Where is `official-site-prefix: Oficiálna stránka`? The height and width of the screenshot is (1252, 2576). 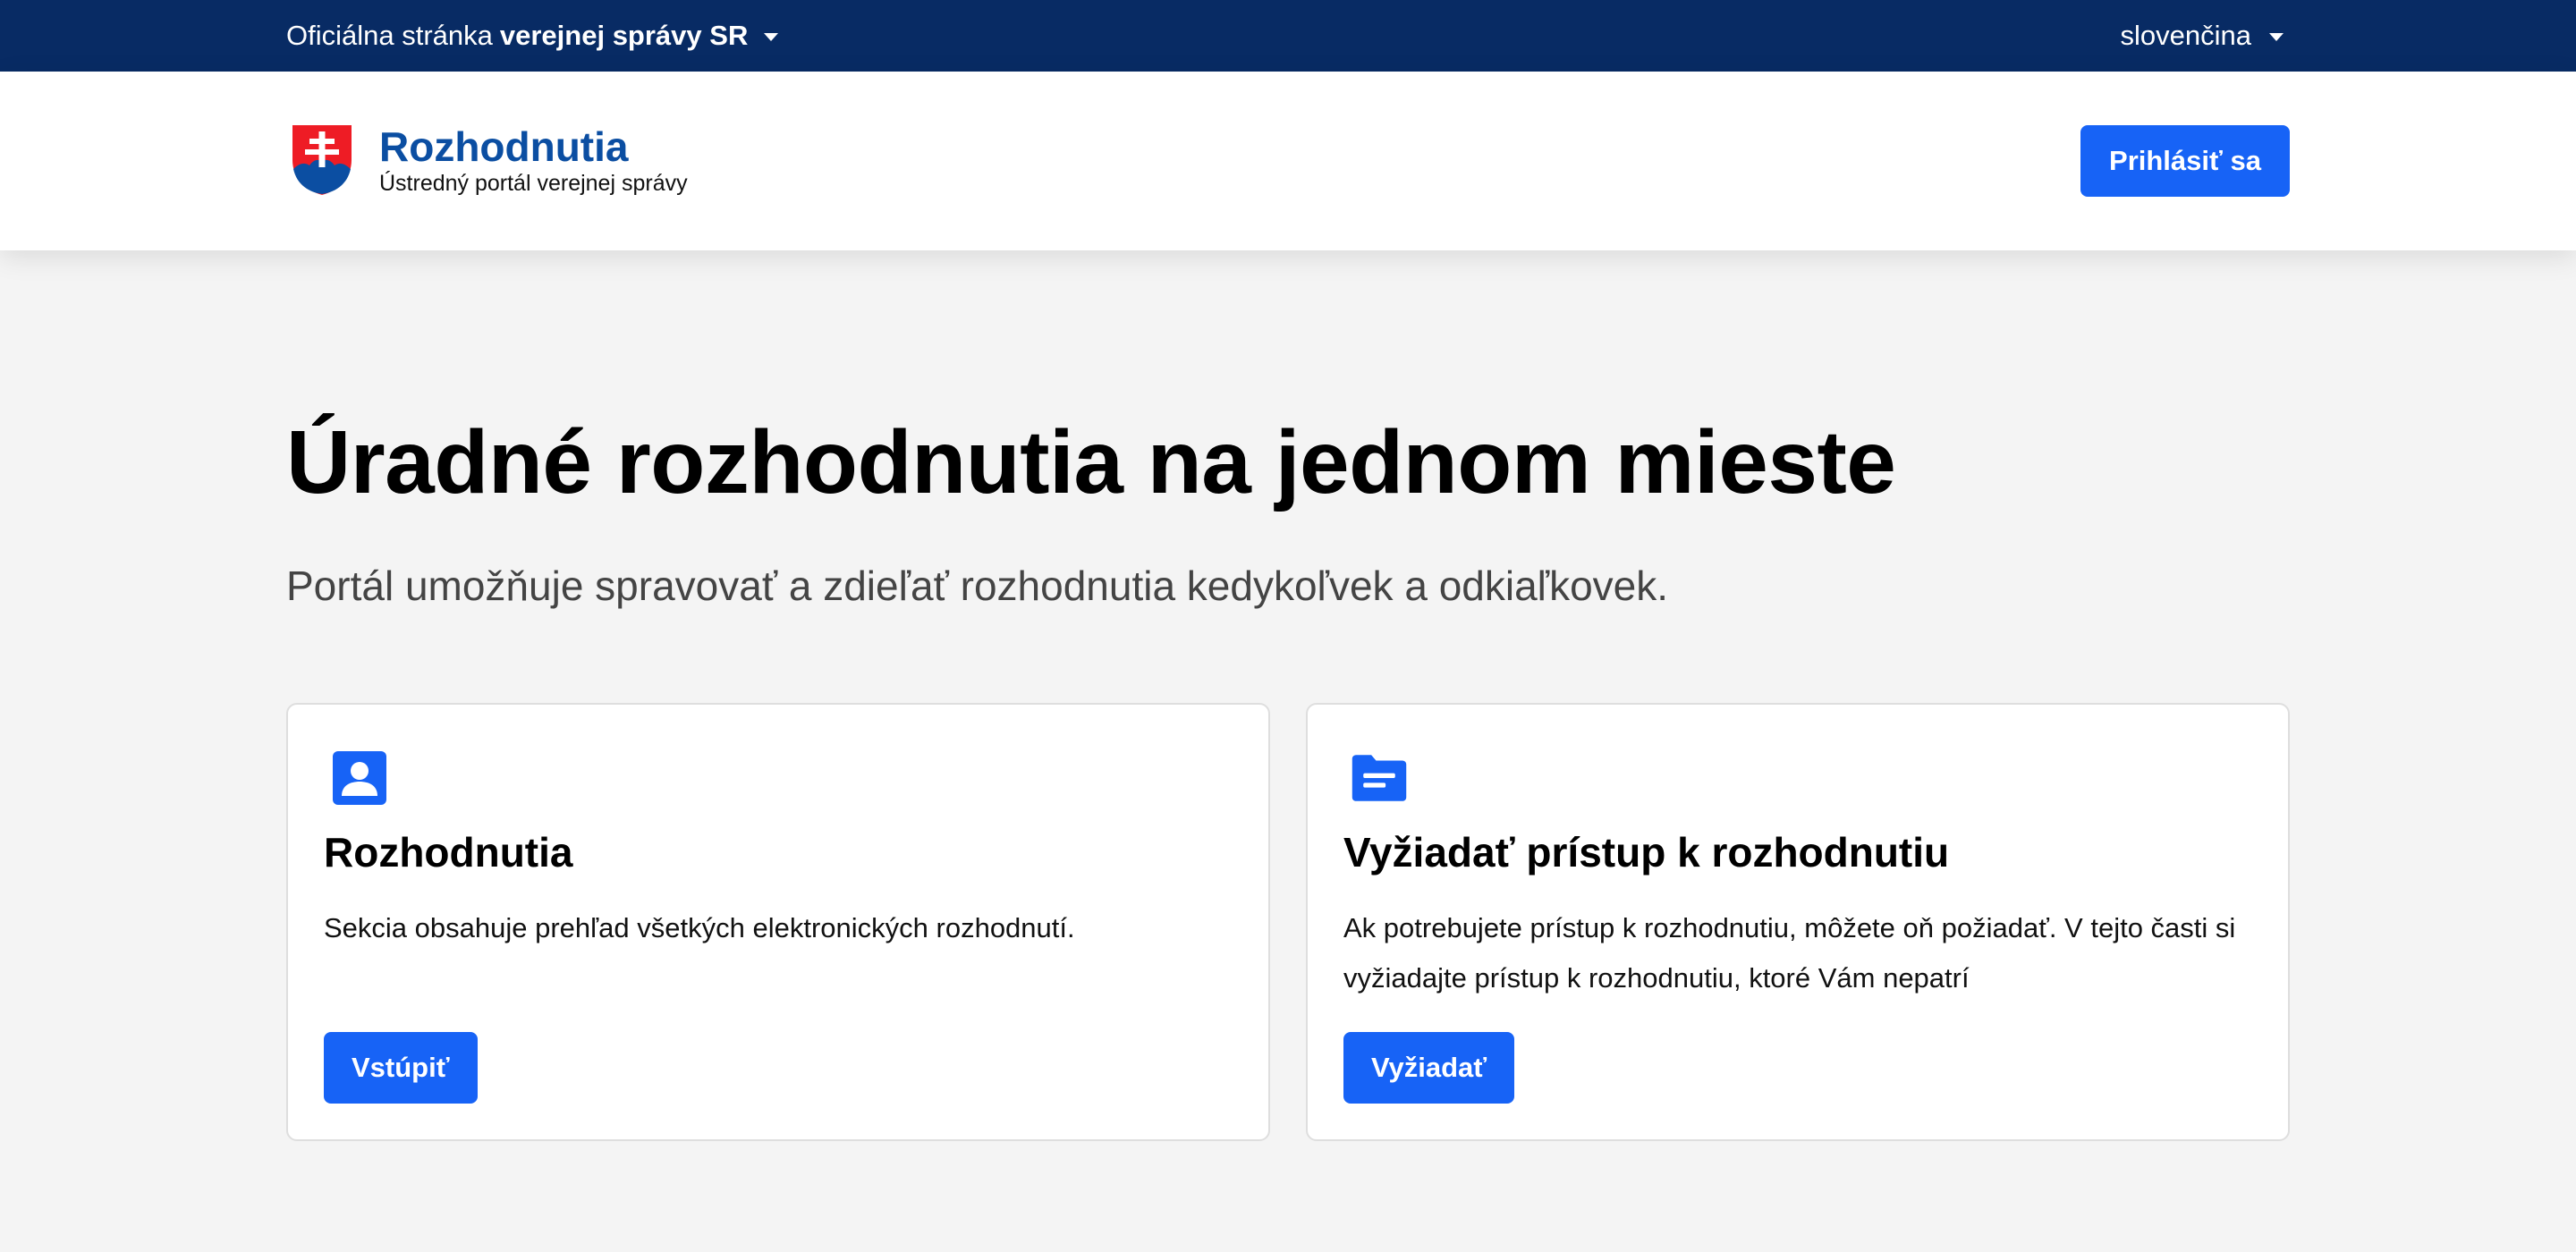 official-site-prefix: Oficiálna stránka is located at coordinates (389, 35).